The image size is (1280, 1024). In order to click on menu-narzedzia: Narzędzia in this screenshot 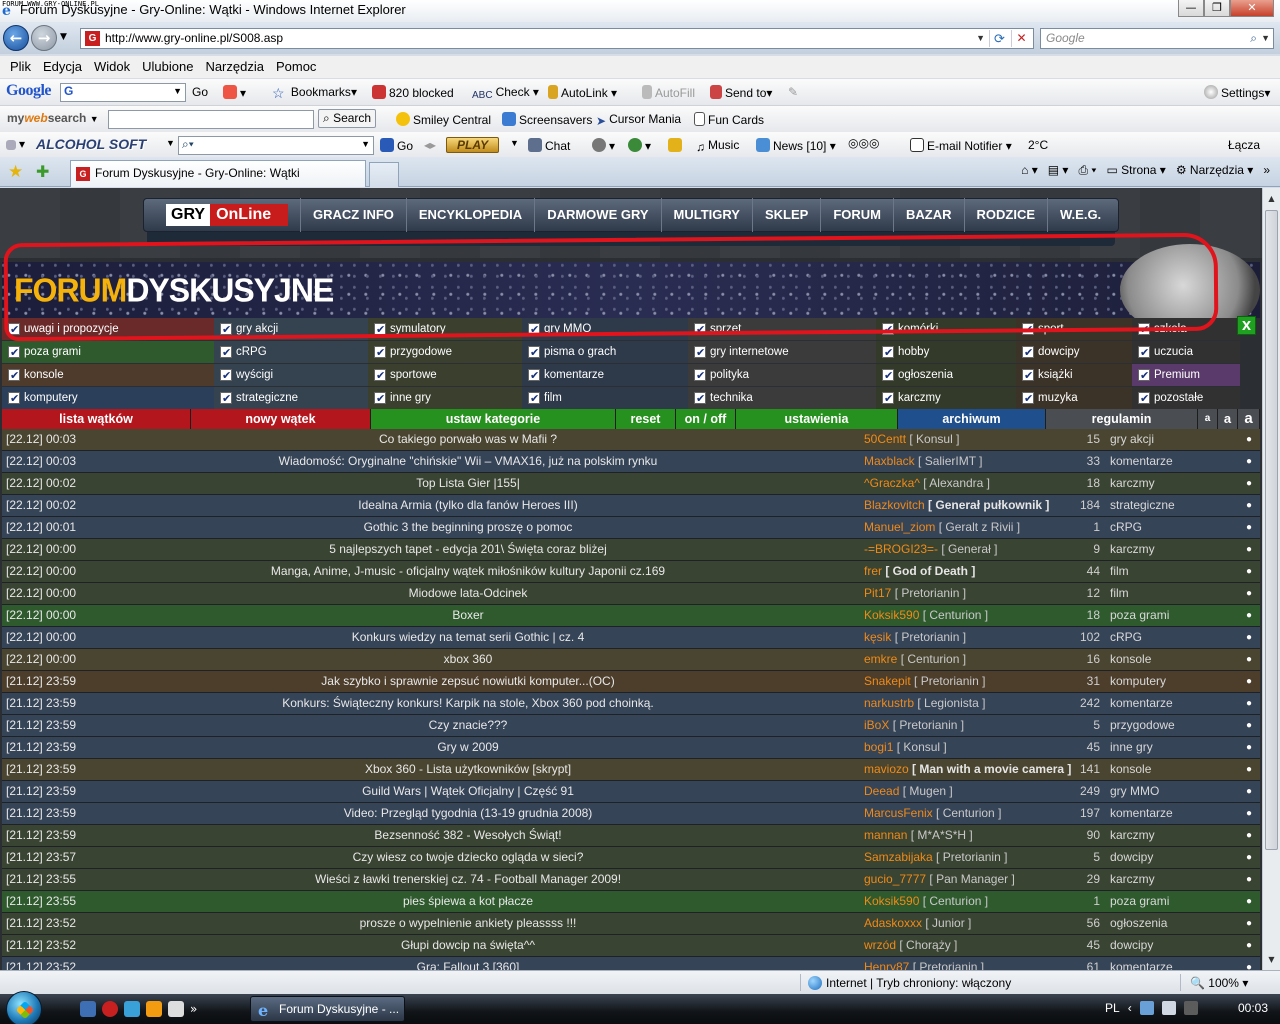, I will do `click(234, 67)`.